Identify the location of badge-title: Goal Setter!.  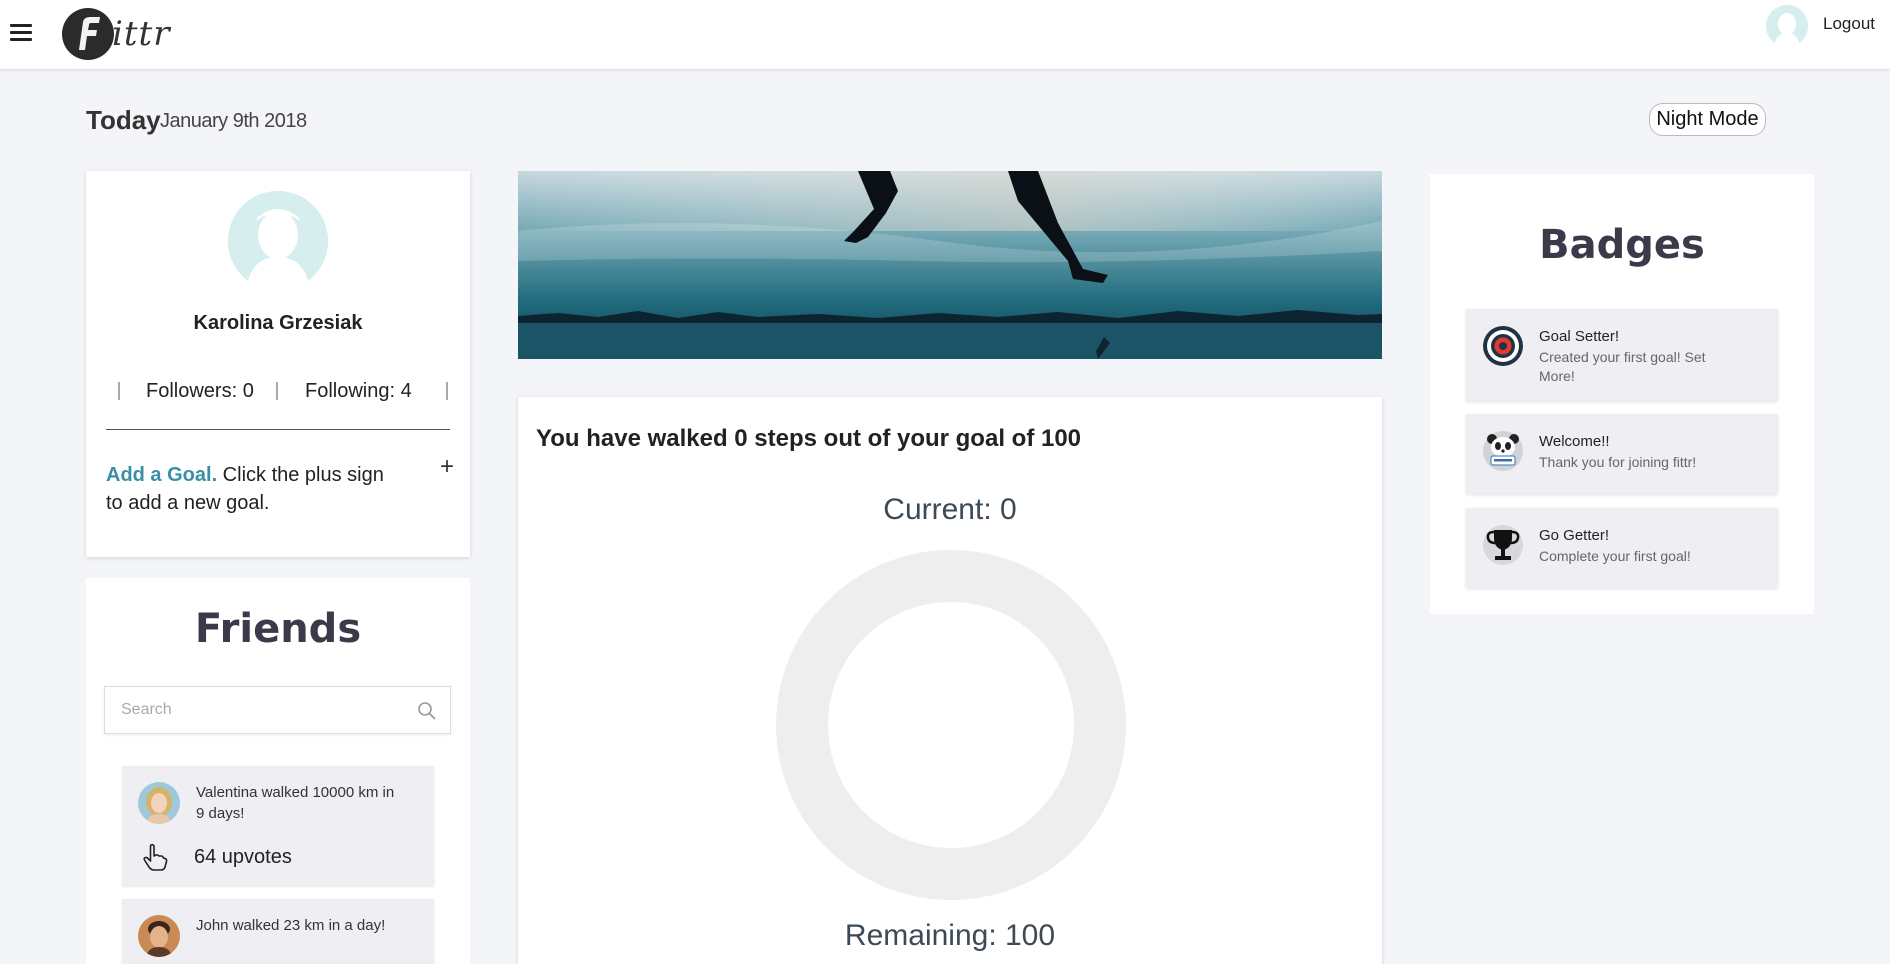
(1579, 336).